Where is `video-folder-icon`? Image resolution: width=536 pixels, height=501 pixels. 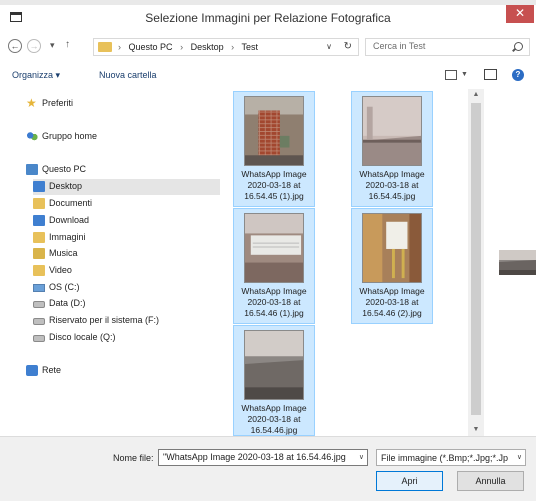 video-folder-icon is located at coordinates (39, 270).